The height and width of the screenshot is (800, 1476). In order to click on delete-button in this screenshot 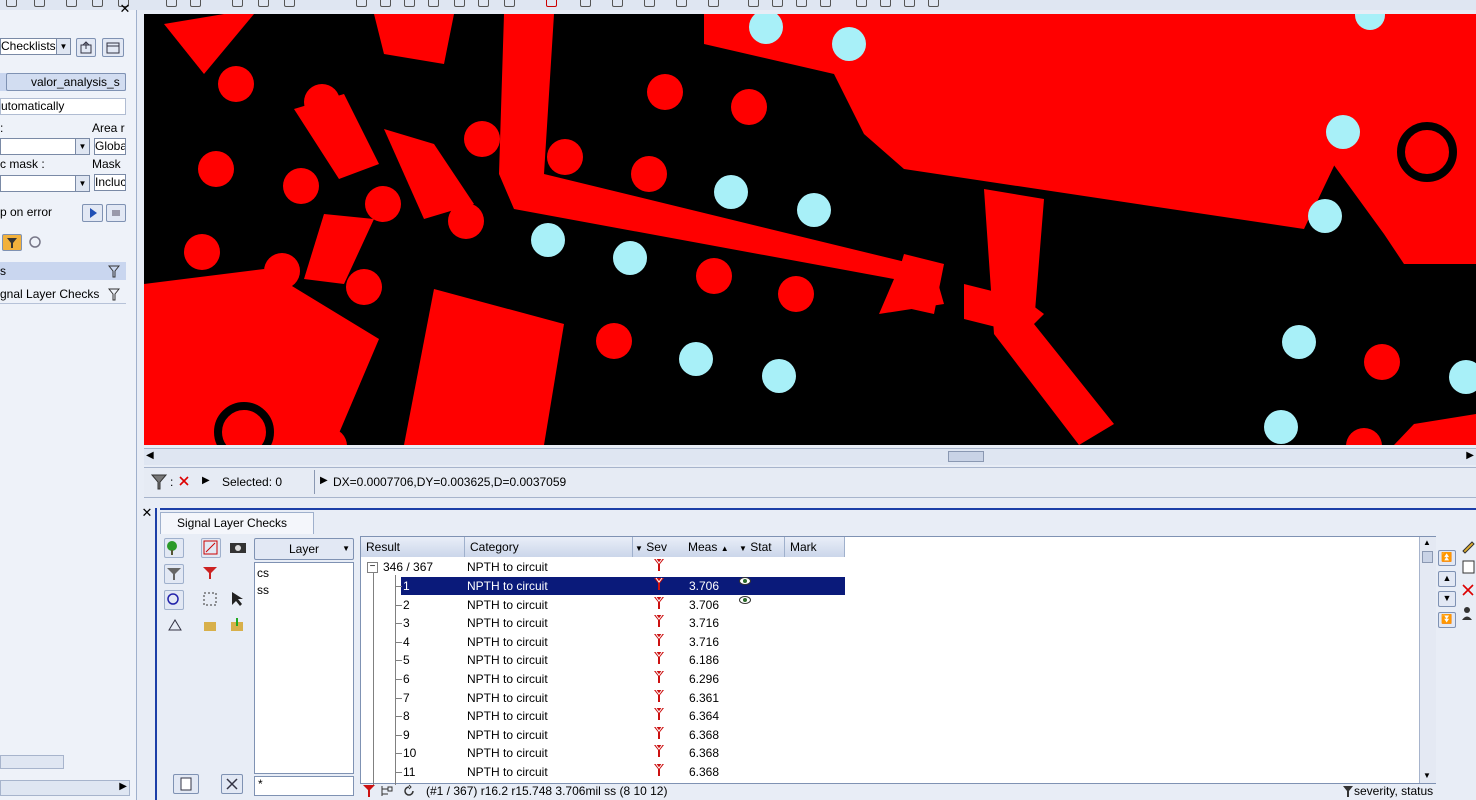, I will do `click(1468, 590)`.